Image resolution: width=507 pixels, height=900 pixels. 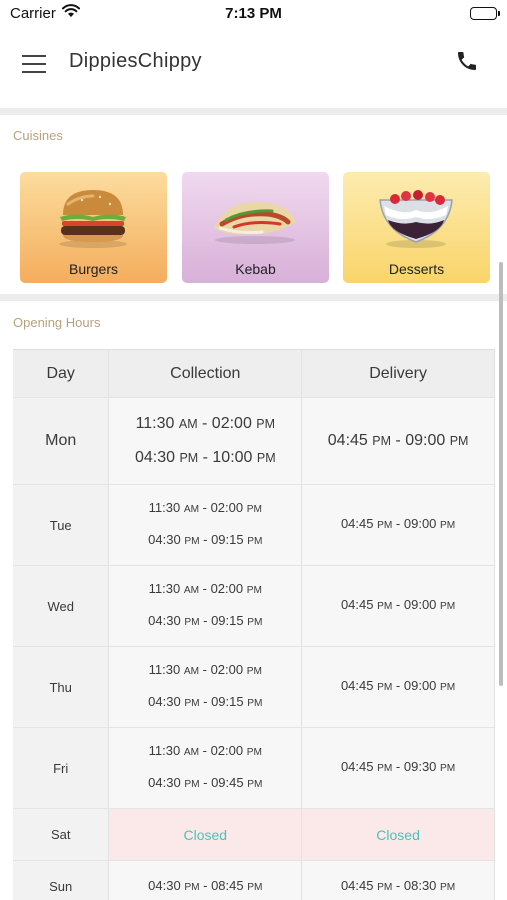 I want to click on time-range: 04:30 PM - 10:00 PM, so click(x=205, y=457).